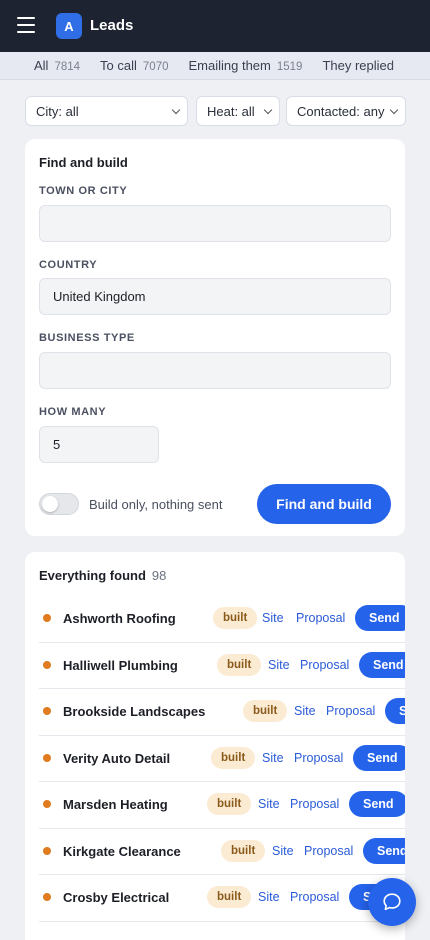 Image resolution: width=430 pixels, height=940 pixels. Describe the element at coordinates (59, 504) in the screenshot. I see `build-only-toggle` at that location.